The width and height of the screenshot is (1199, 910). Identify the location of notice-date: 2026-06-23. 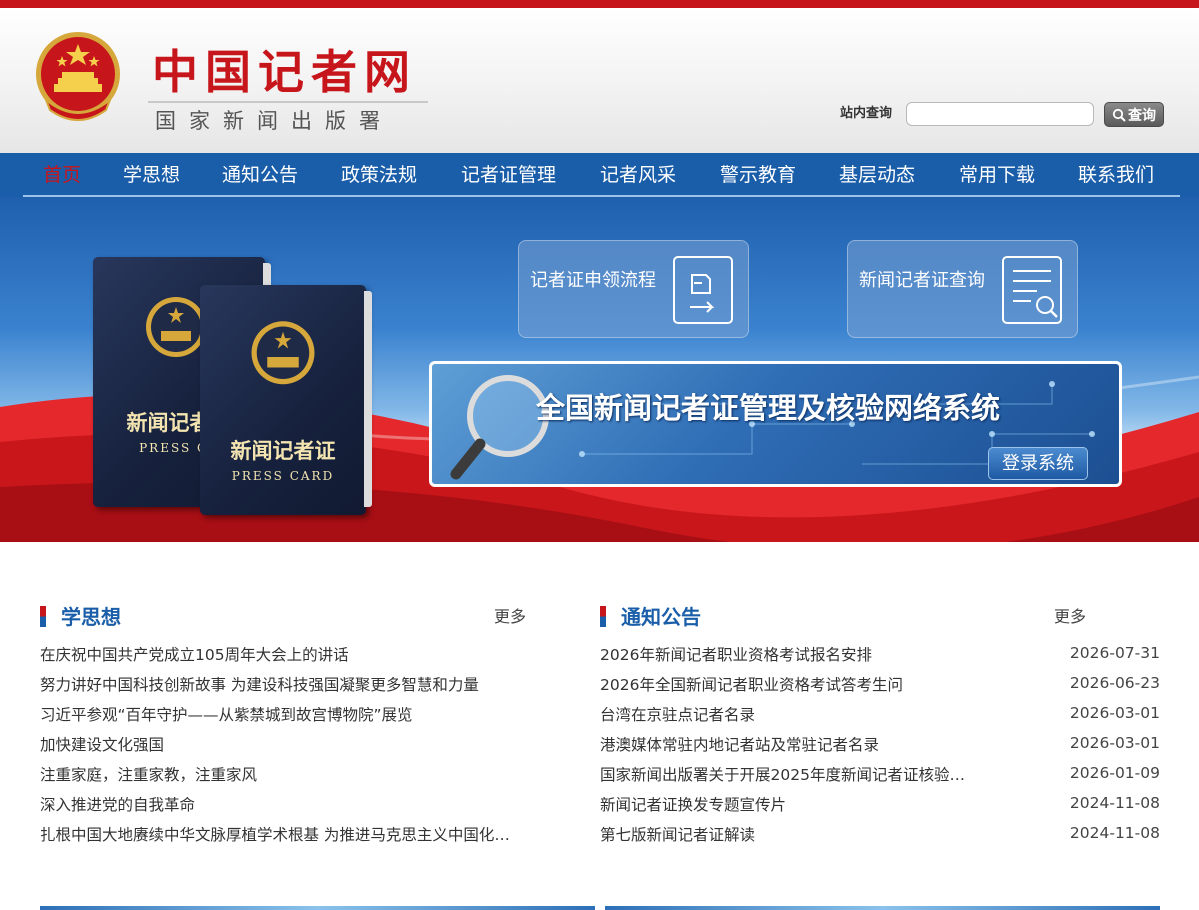
(1114, 683).